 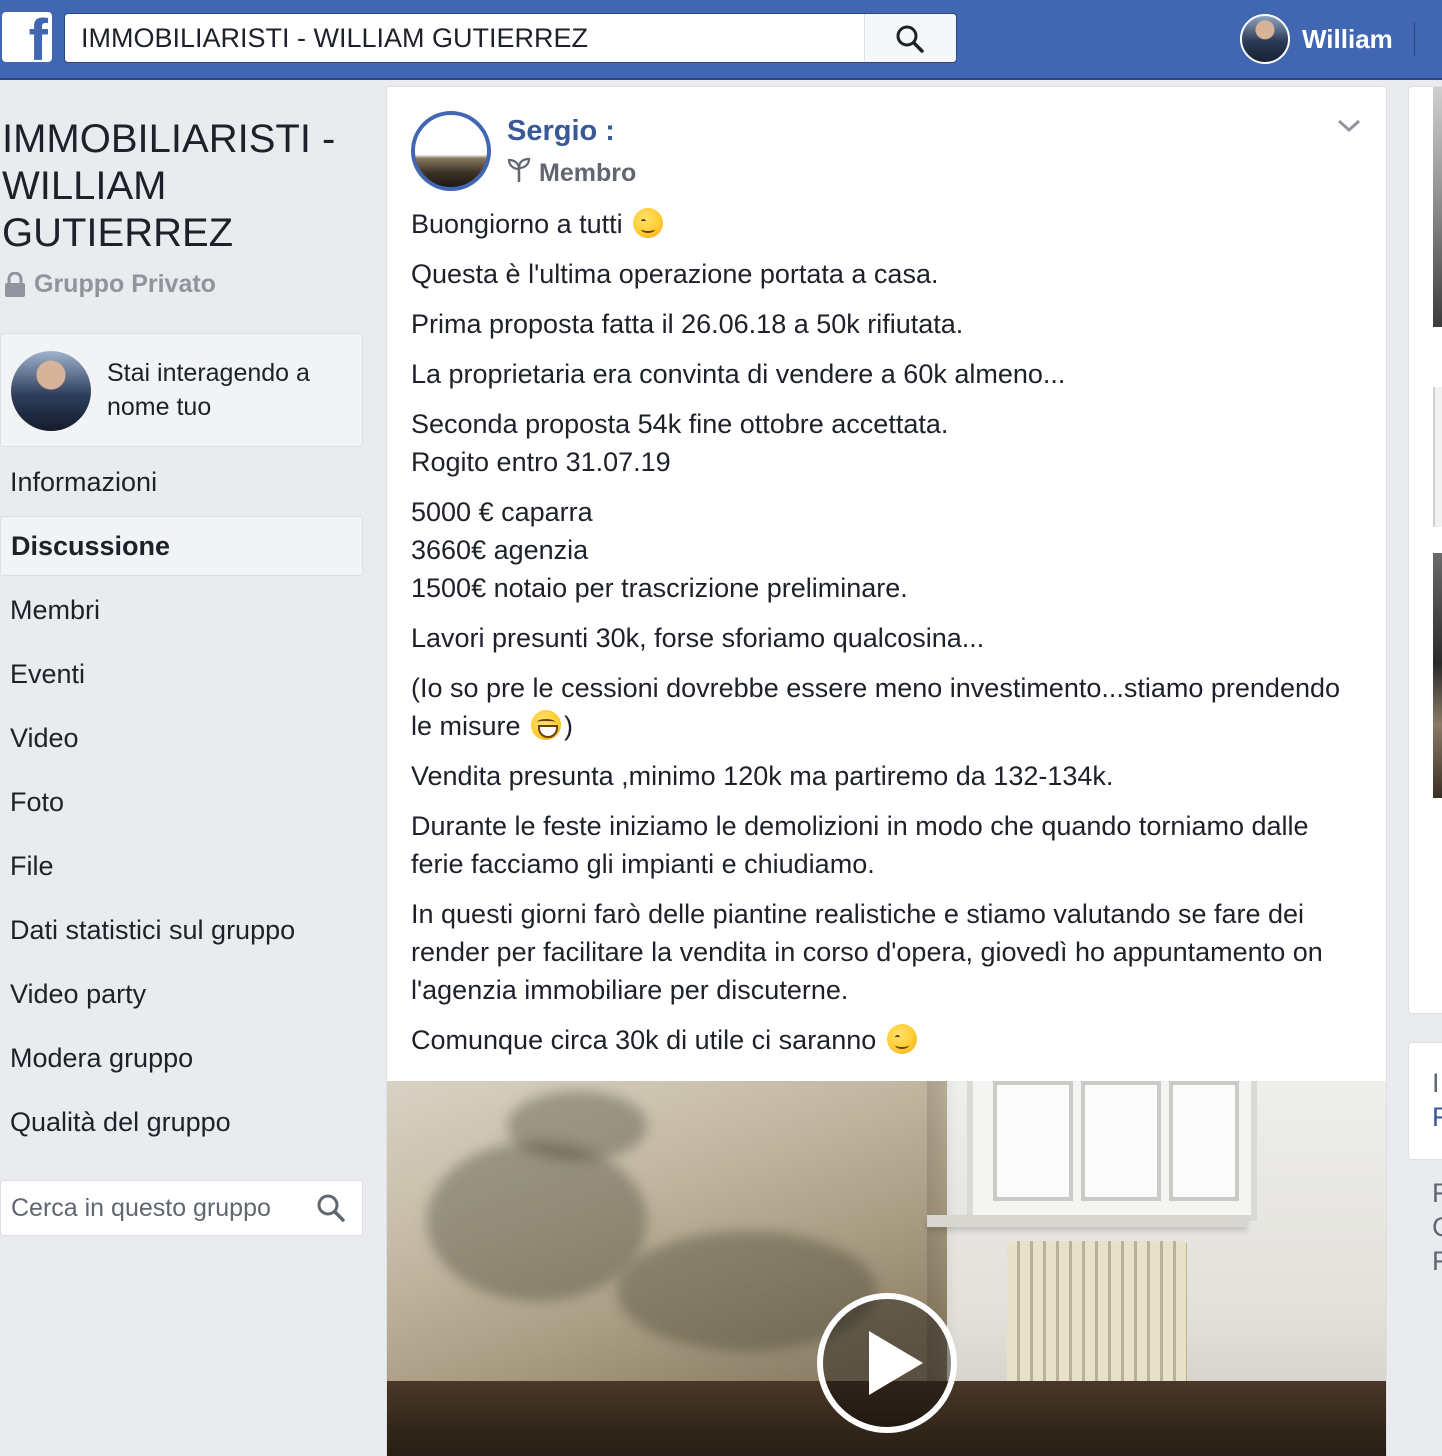 I want to click on nav-item-moderate: Modera gruppo, so click(x=181, y=1058).